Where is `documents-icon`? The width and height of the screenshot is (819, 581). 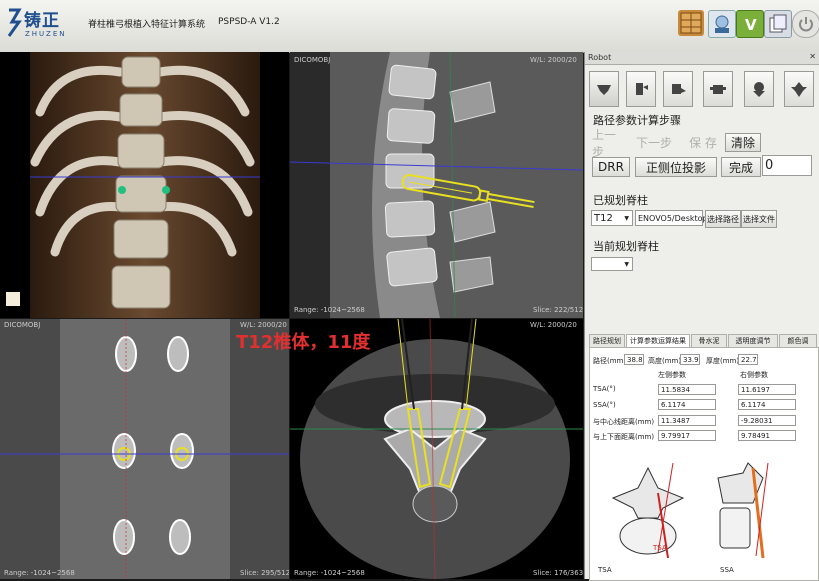
documents-icon is located at coordinates (778, 23).